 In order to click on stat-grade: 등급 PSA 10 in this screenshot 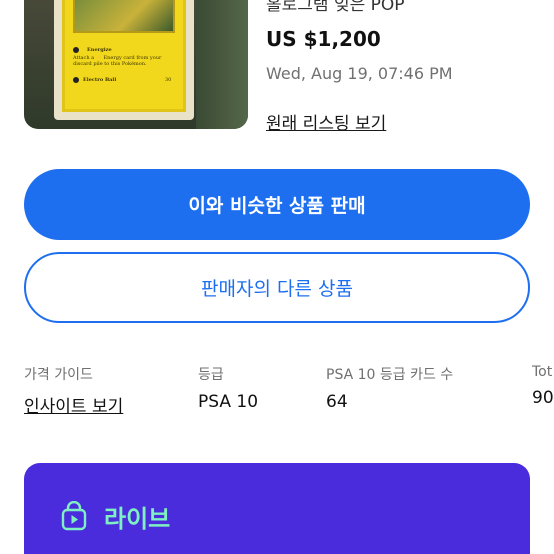, I will do `click(228, 388)`.